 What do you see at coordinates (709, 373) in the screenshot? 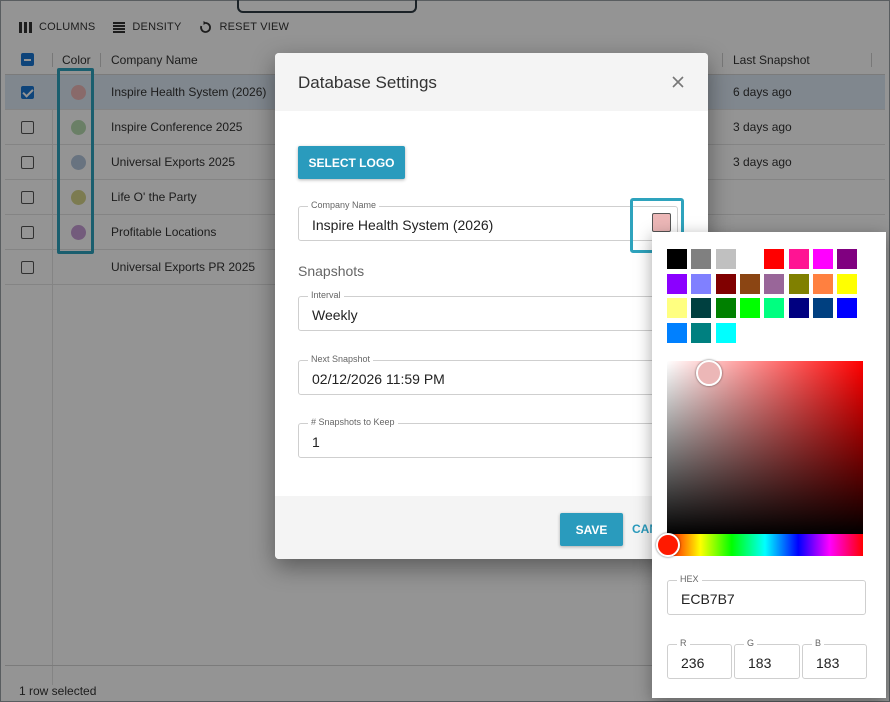
I see `saturation-handle` at bounding box center [709, 373].